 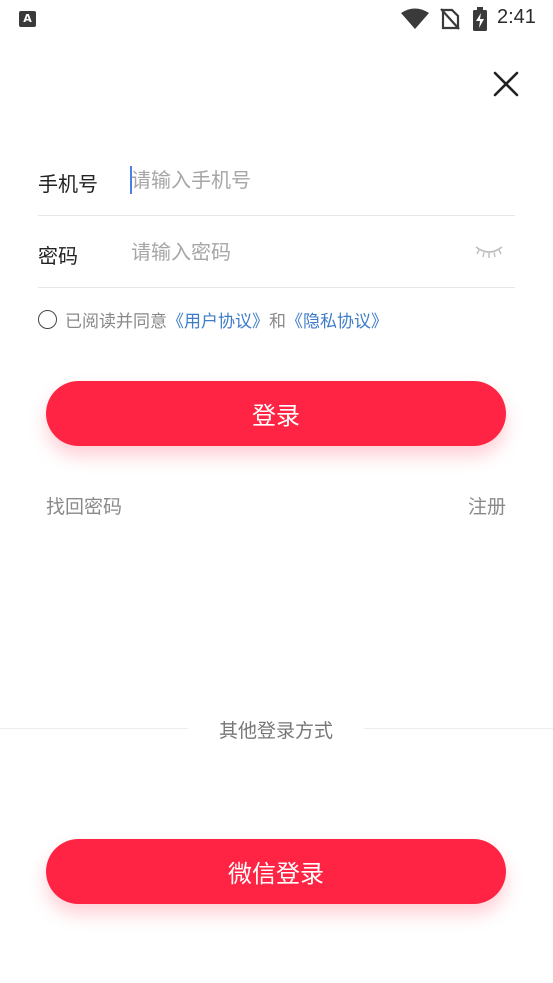 I want to click on agreement-and: 和, so click(x=277, y=321).